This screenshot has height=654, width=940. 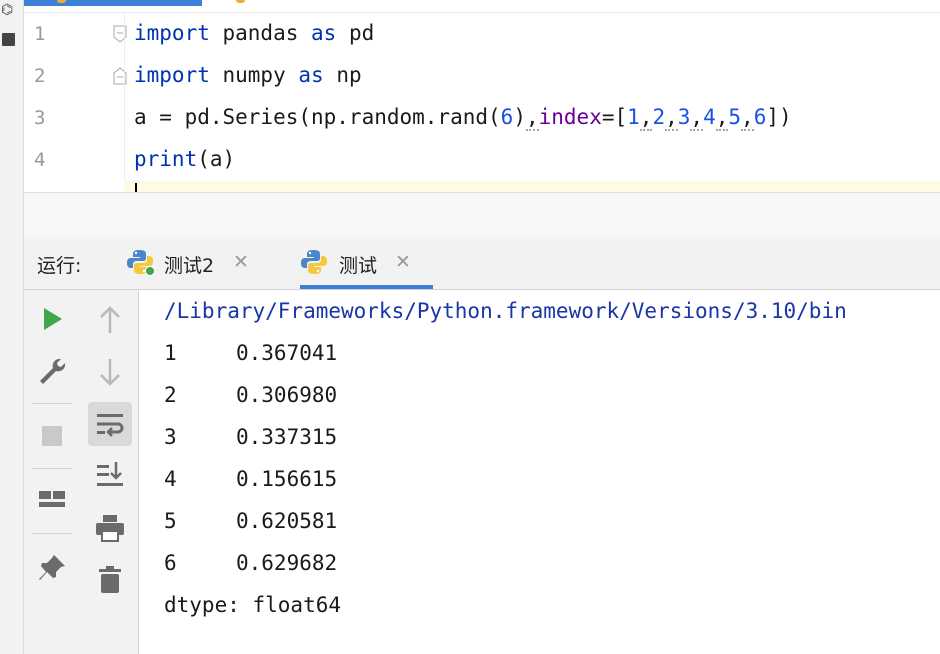 What do you see at coordinates (735, 117) in the screenshot?
I see `number-literal: 5` at bounding box center [735, 117].